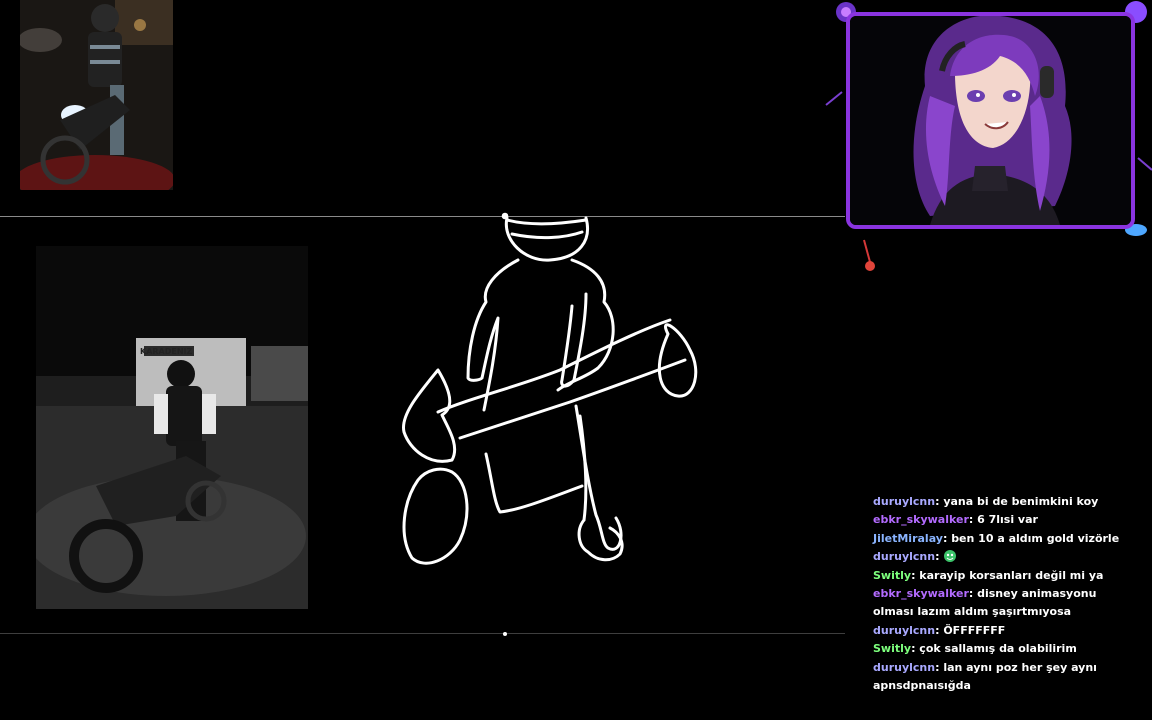 Image resolution: width=1152 pixels, height=720 pixels. I want to click on photo-icon: KARADENIZ, so click(172, 427).